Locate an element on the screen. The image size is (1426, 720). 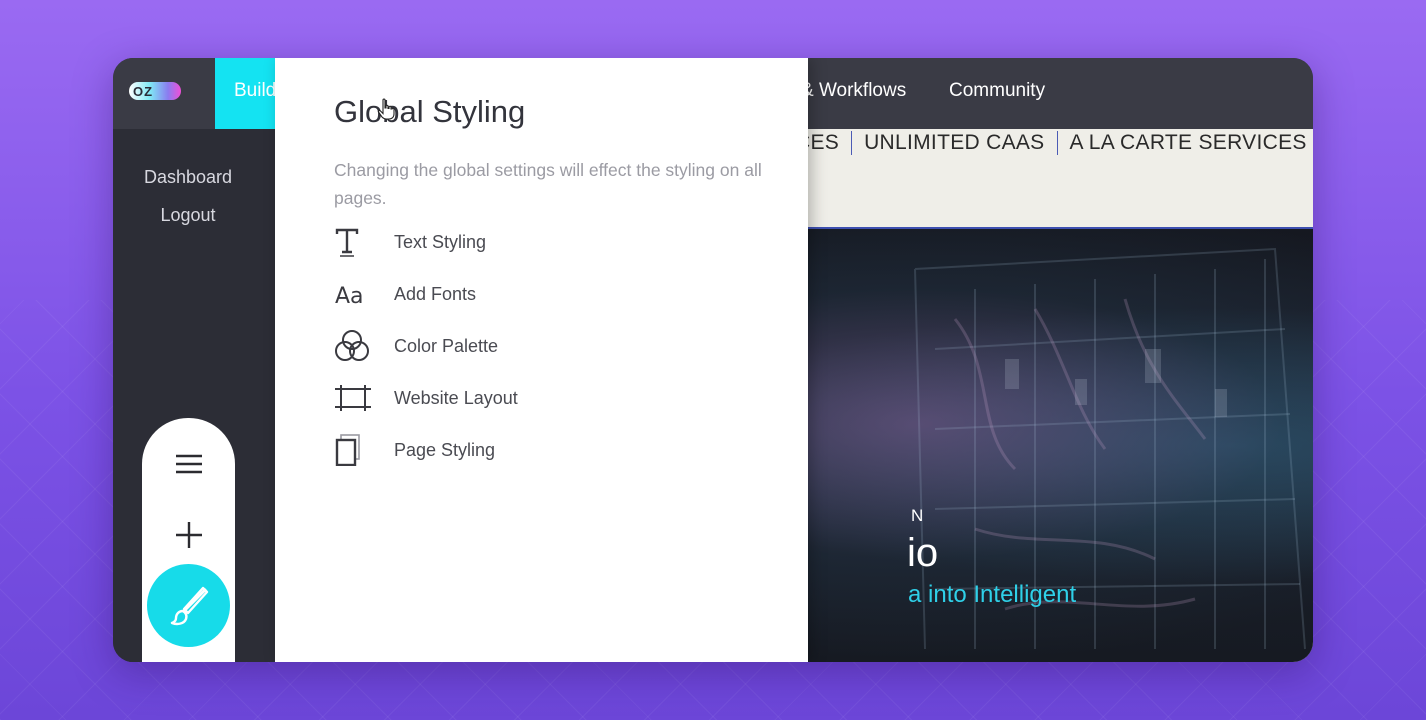
option-color-palette: Color Palette is located at coordinates (416, 346).